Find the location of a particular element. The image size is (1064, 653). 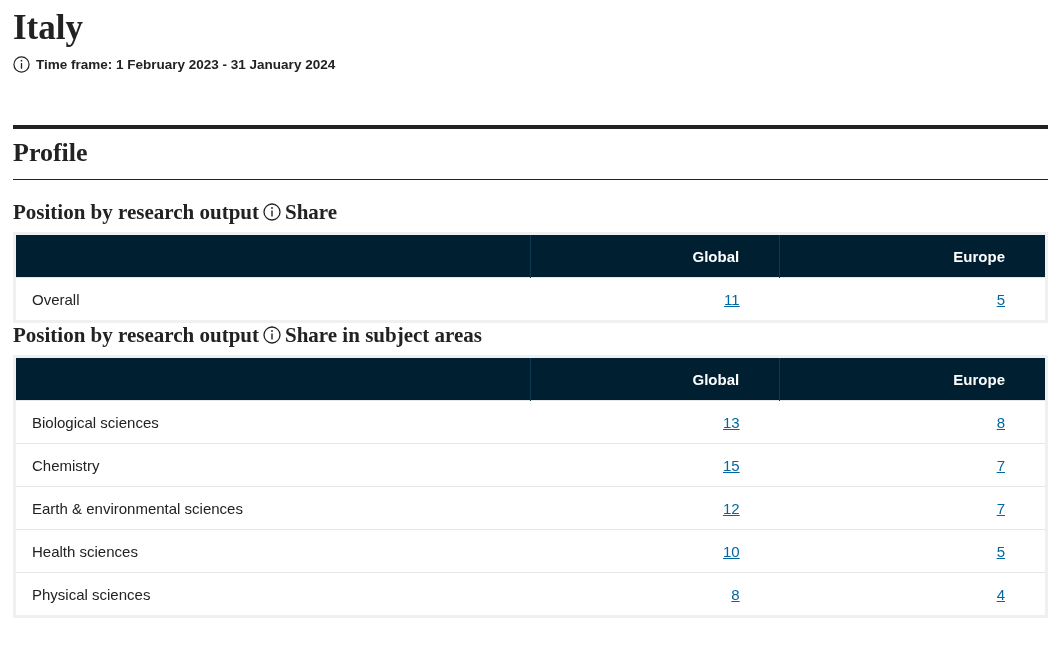

table-heading: Share in subject areas is located at coordinates (383, 335).